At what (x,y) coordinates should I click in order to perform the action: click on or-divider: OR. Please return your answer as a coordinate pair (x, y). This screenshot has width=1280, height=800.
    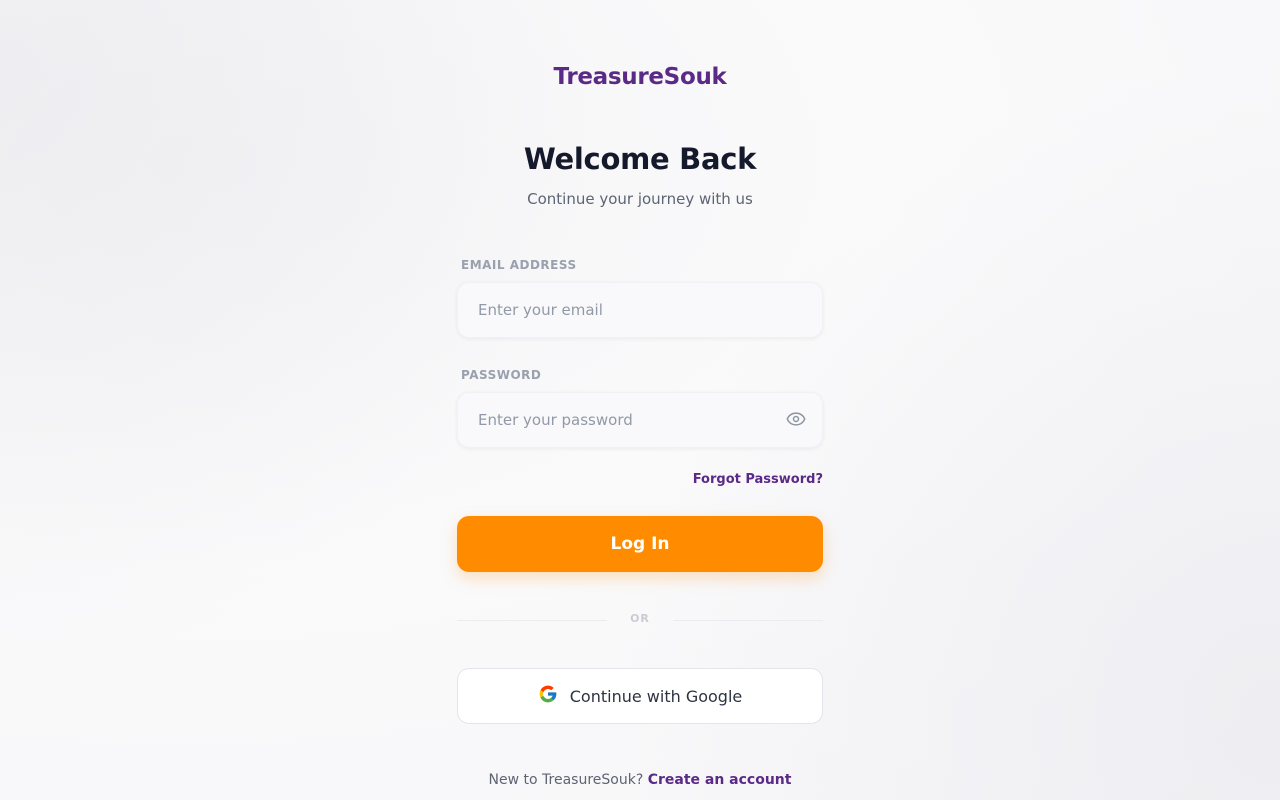
    Looking at the image, I should click on (640, 620).